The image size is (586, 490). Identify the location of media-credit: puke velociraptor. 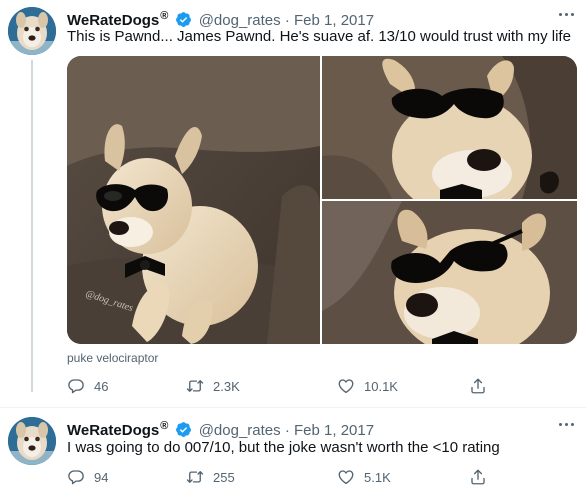
(112, 358).